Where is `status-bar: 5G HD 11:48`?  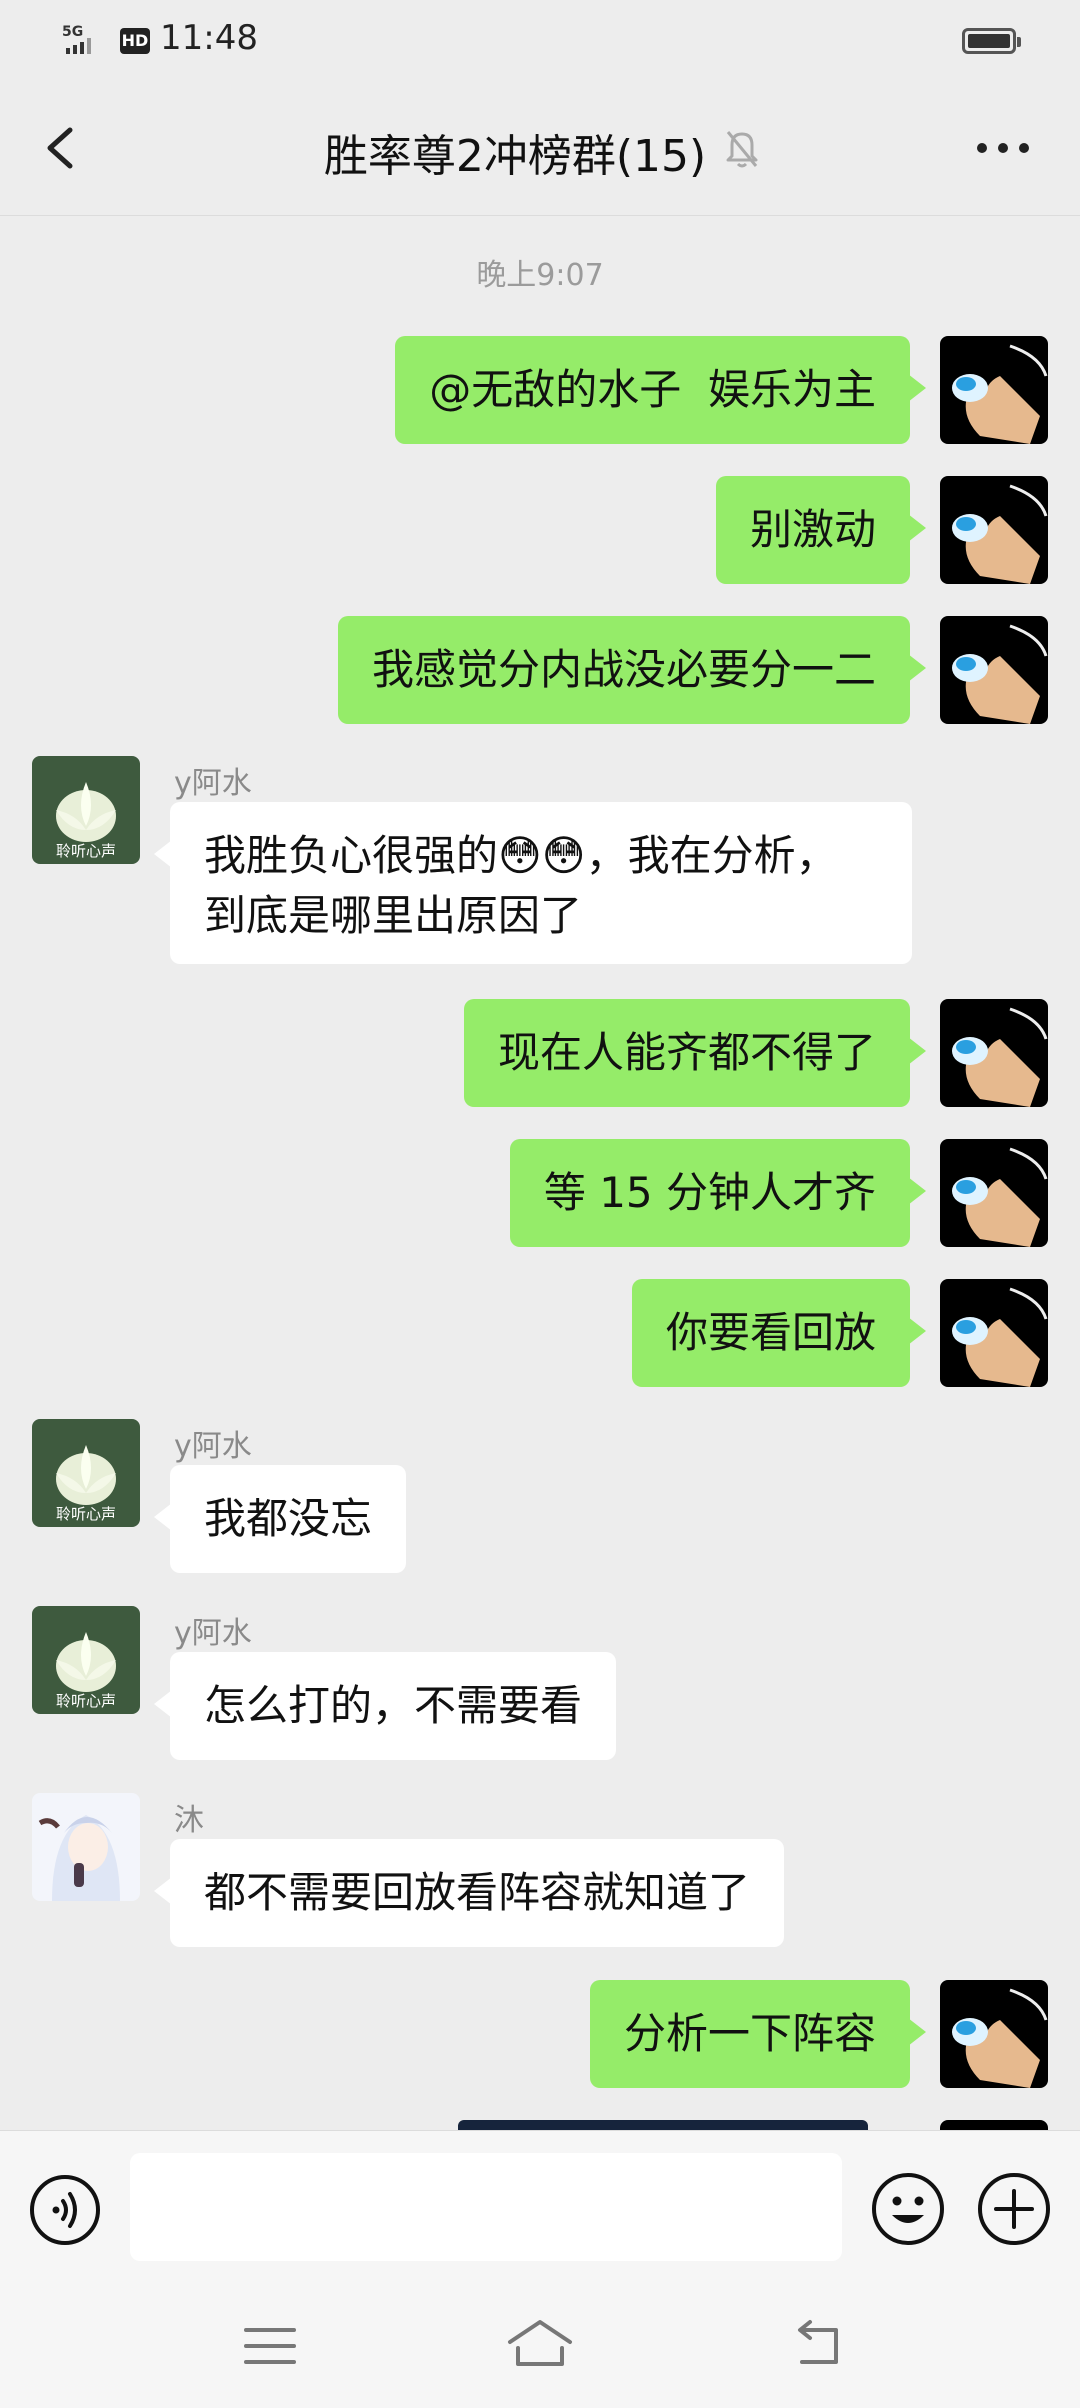 status-bar: 5G HD 11:48 is located at coordinates (540, 40).